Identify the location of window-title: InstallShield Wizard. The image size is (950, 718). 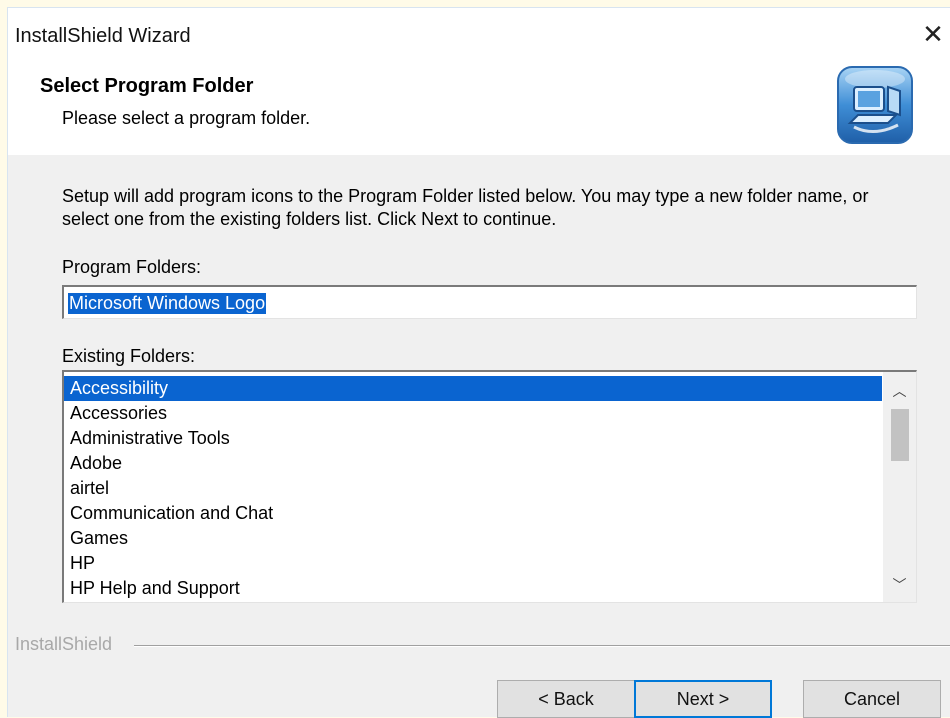
(103, 36).